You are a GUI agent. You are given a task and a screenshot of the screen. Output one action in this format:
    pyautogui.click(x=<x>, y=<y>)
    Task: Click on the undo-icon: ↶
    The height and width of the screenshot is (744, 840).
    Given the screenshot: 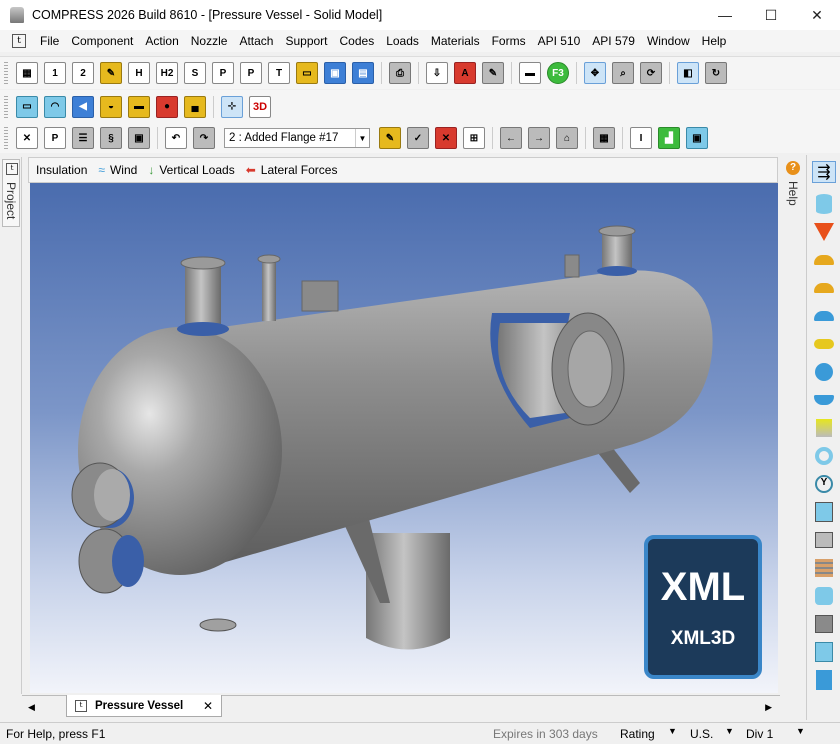 What is the action you would take?
    pyautogui.click(x=176, y=138)
    